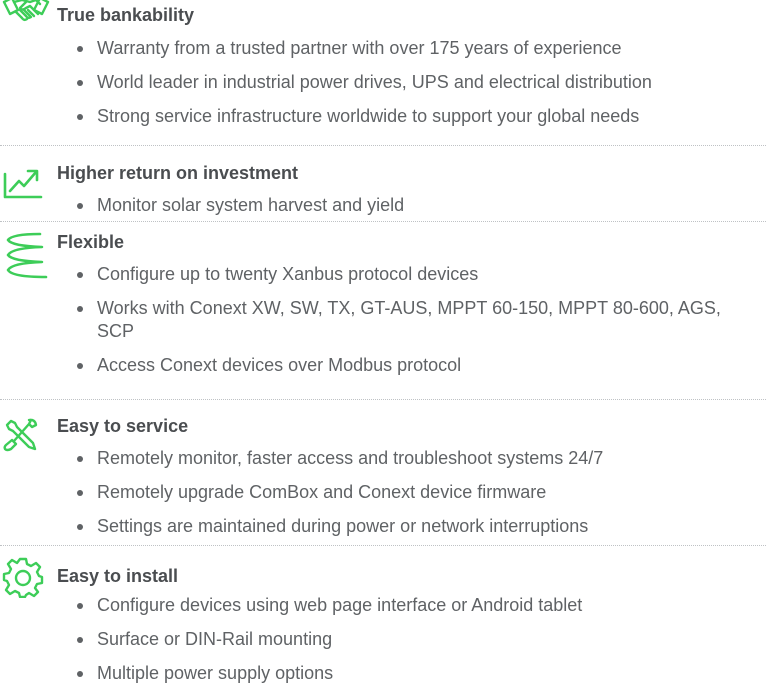  I want to click on trend-up-icon, so click(23, 183).